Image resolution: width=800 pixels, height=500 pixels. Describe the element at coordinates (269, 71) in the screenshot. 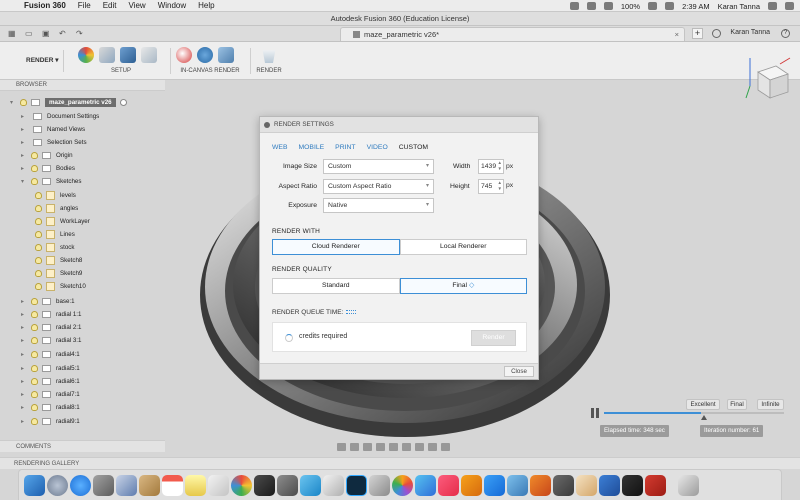

I see `render-label: RENDER` at that location.